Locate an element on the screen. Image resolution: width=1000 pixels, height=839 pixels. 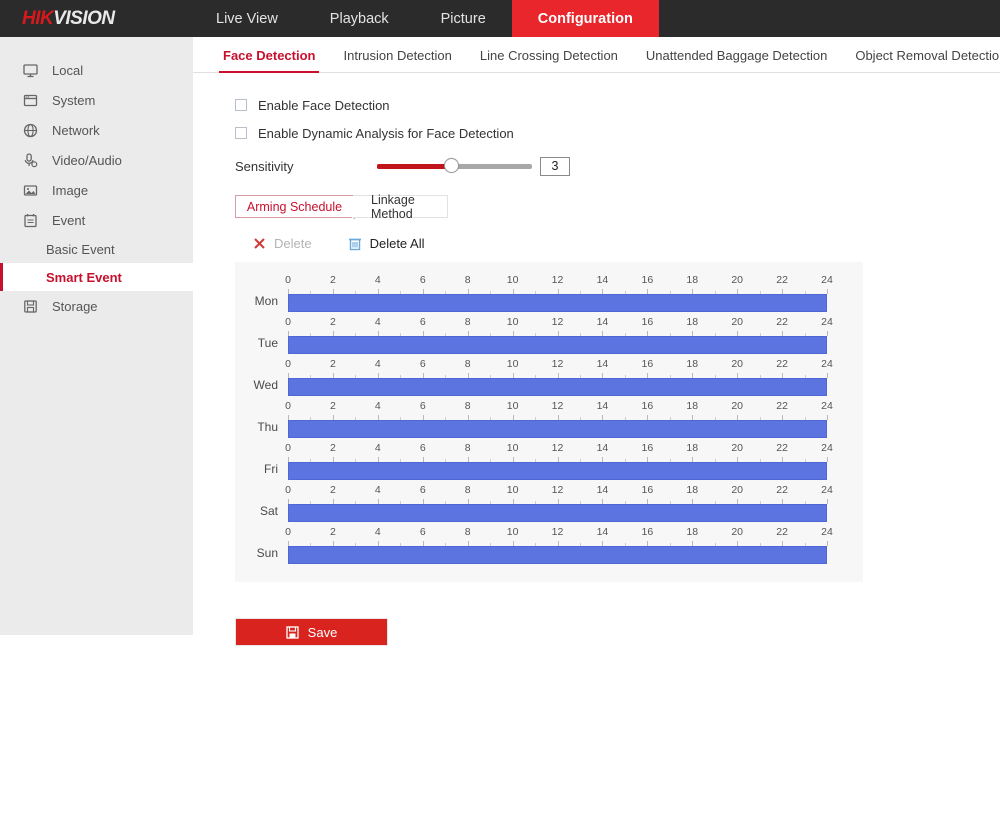
sidebar-item-network: Network is located at coordinates (96, 130).